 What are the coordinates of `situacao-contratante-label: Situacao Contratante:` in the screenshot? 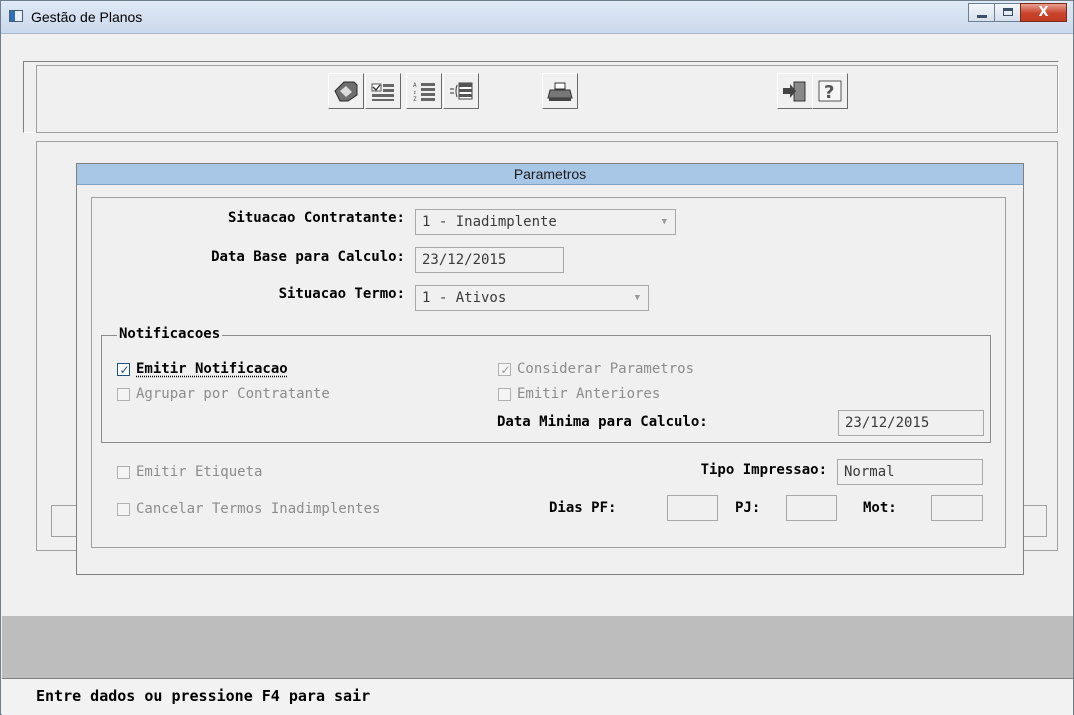 It's located at (316, 218).